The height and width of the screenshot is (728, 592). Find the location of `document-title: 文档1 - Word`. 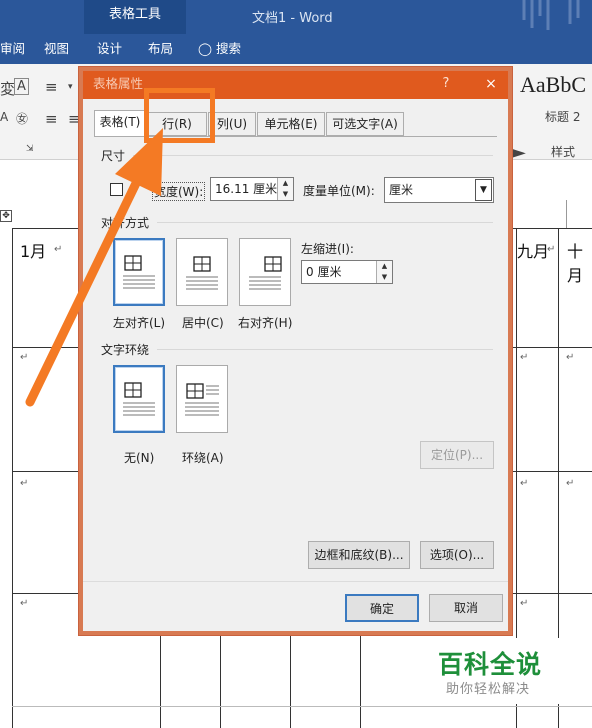

document-title: 文档1 - Word is located at coordinates (292, 18).